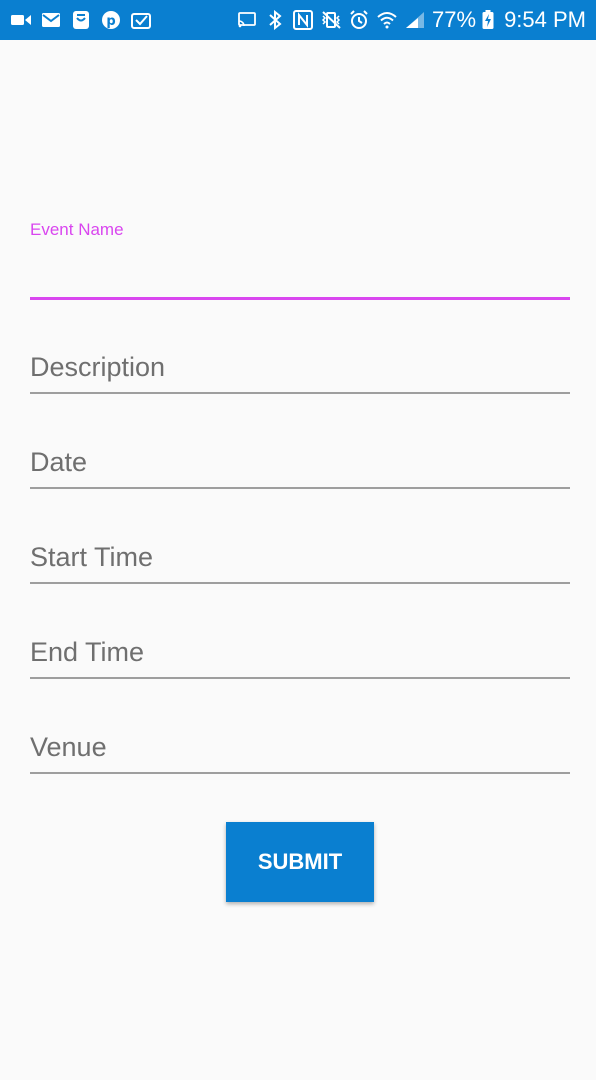 This screenshot has width=596, height=1080. Describe the element at coordinates (59, 462) in the screenshot. I see `date-placeholder: Date` at that location.